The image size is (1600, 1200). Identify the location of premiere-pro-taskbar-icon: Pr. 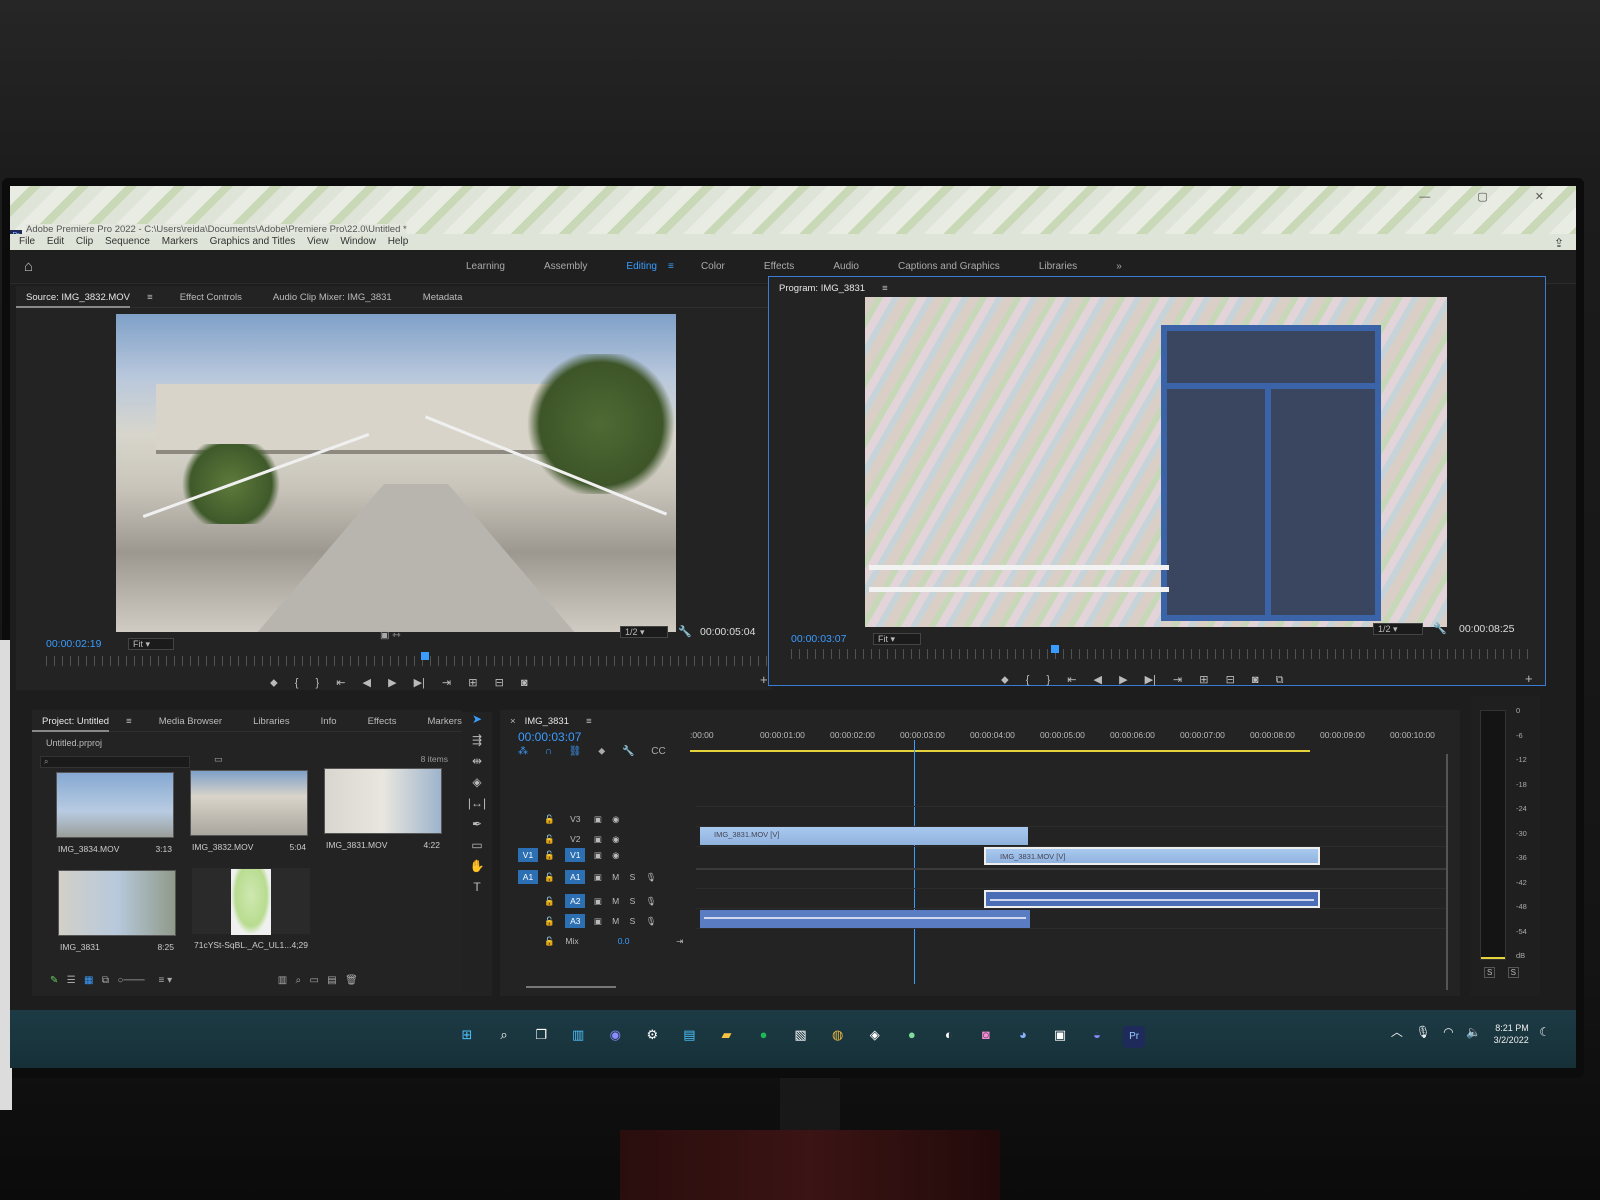
(1134, 1037).